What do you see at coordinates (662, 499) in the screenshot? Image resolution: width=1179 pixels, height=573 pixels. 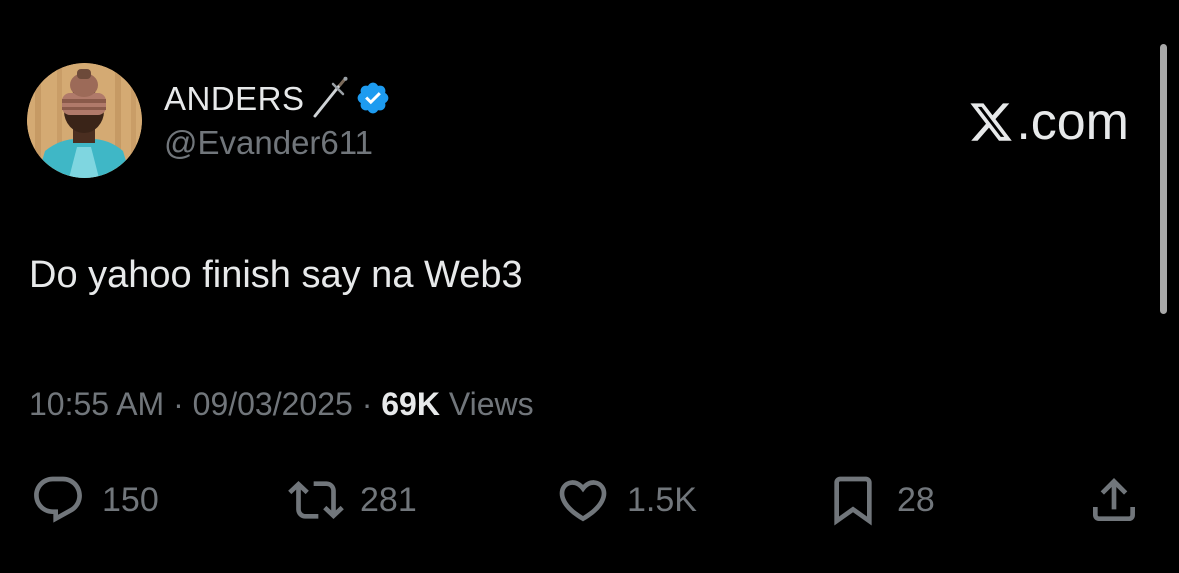 I see `like-count: 1.5K` at bounding box center [662, 499].